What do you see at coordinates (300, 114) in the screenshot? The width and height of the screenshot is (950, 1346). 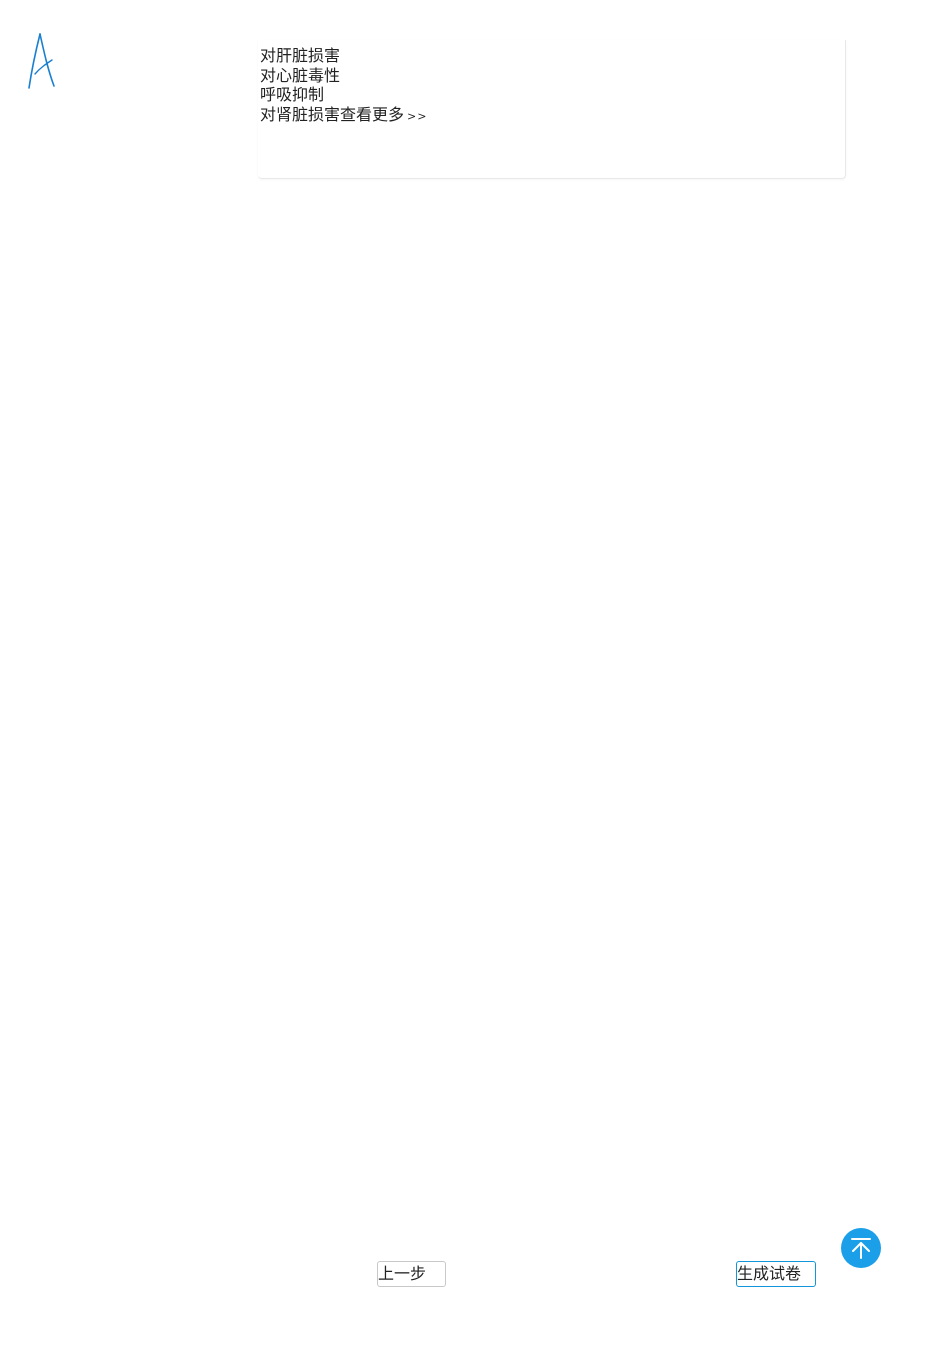 I see `answer-option: 对肾脏损害` at bounding box center [300, 114].